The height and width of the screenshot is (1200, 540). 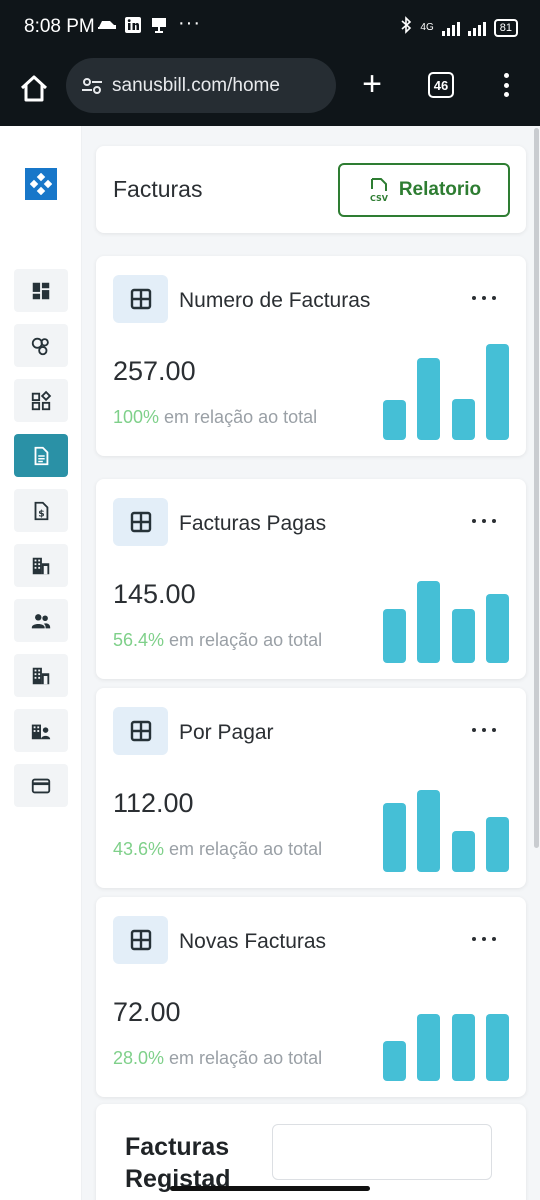 I want to click on home-button, so click(x=34, y=89).